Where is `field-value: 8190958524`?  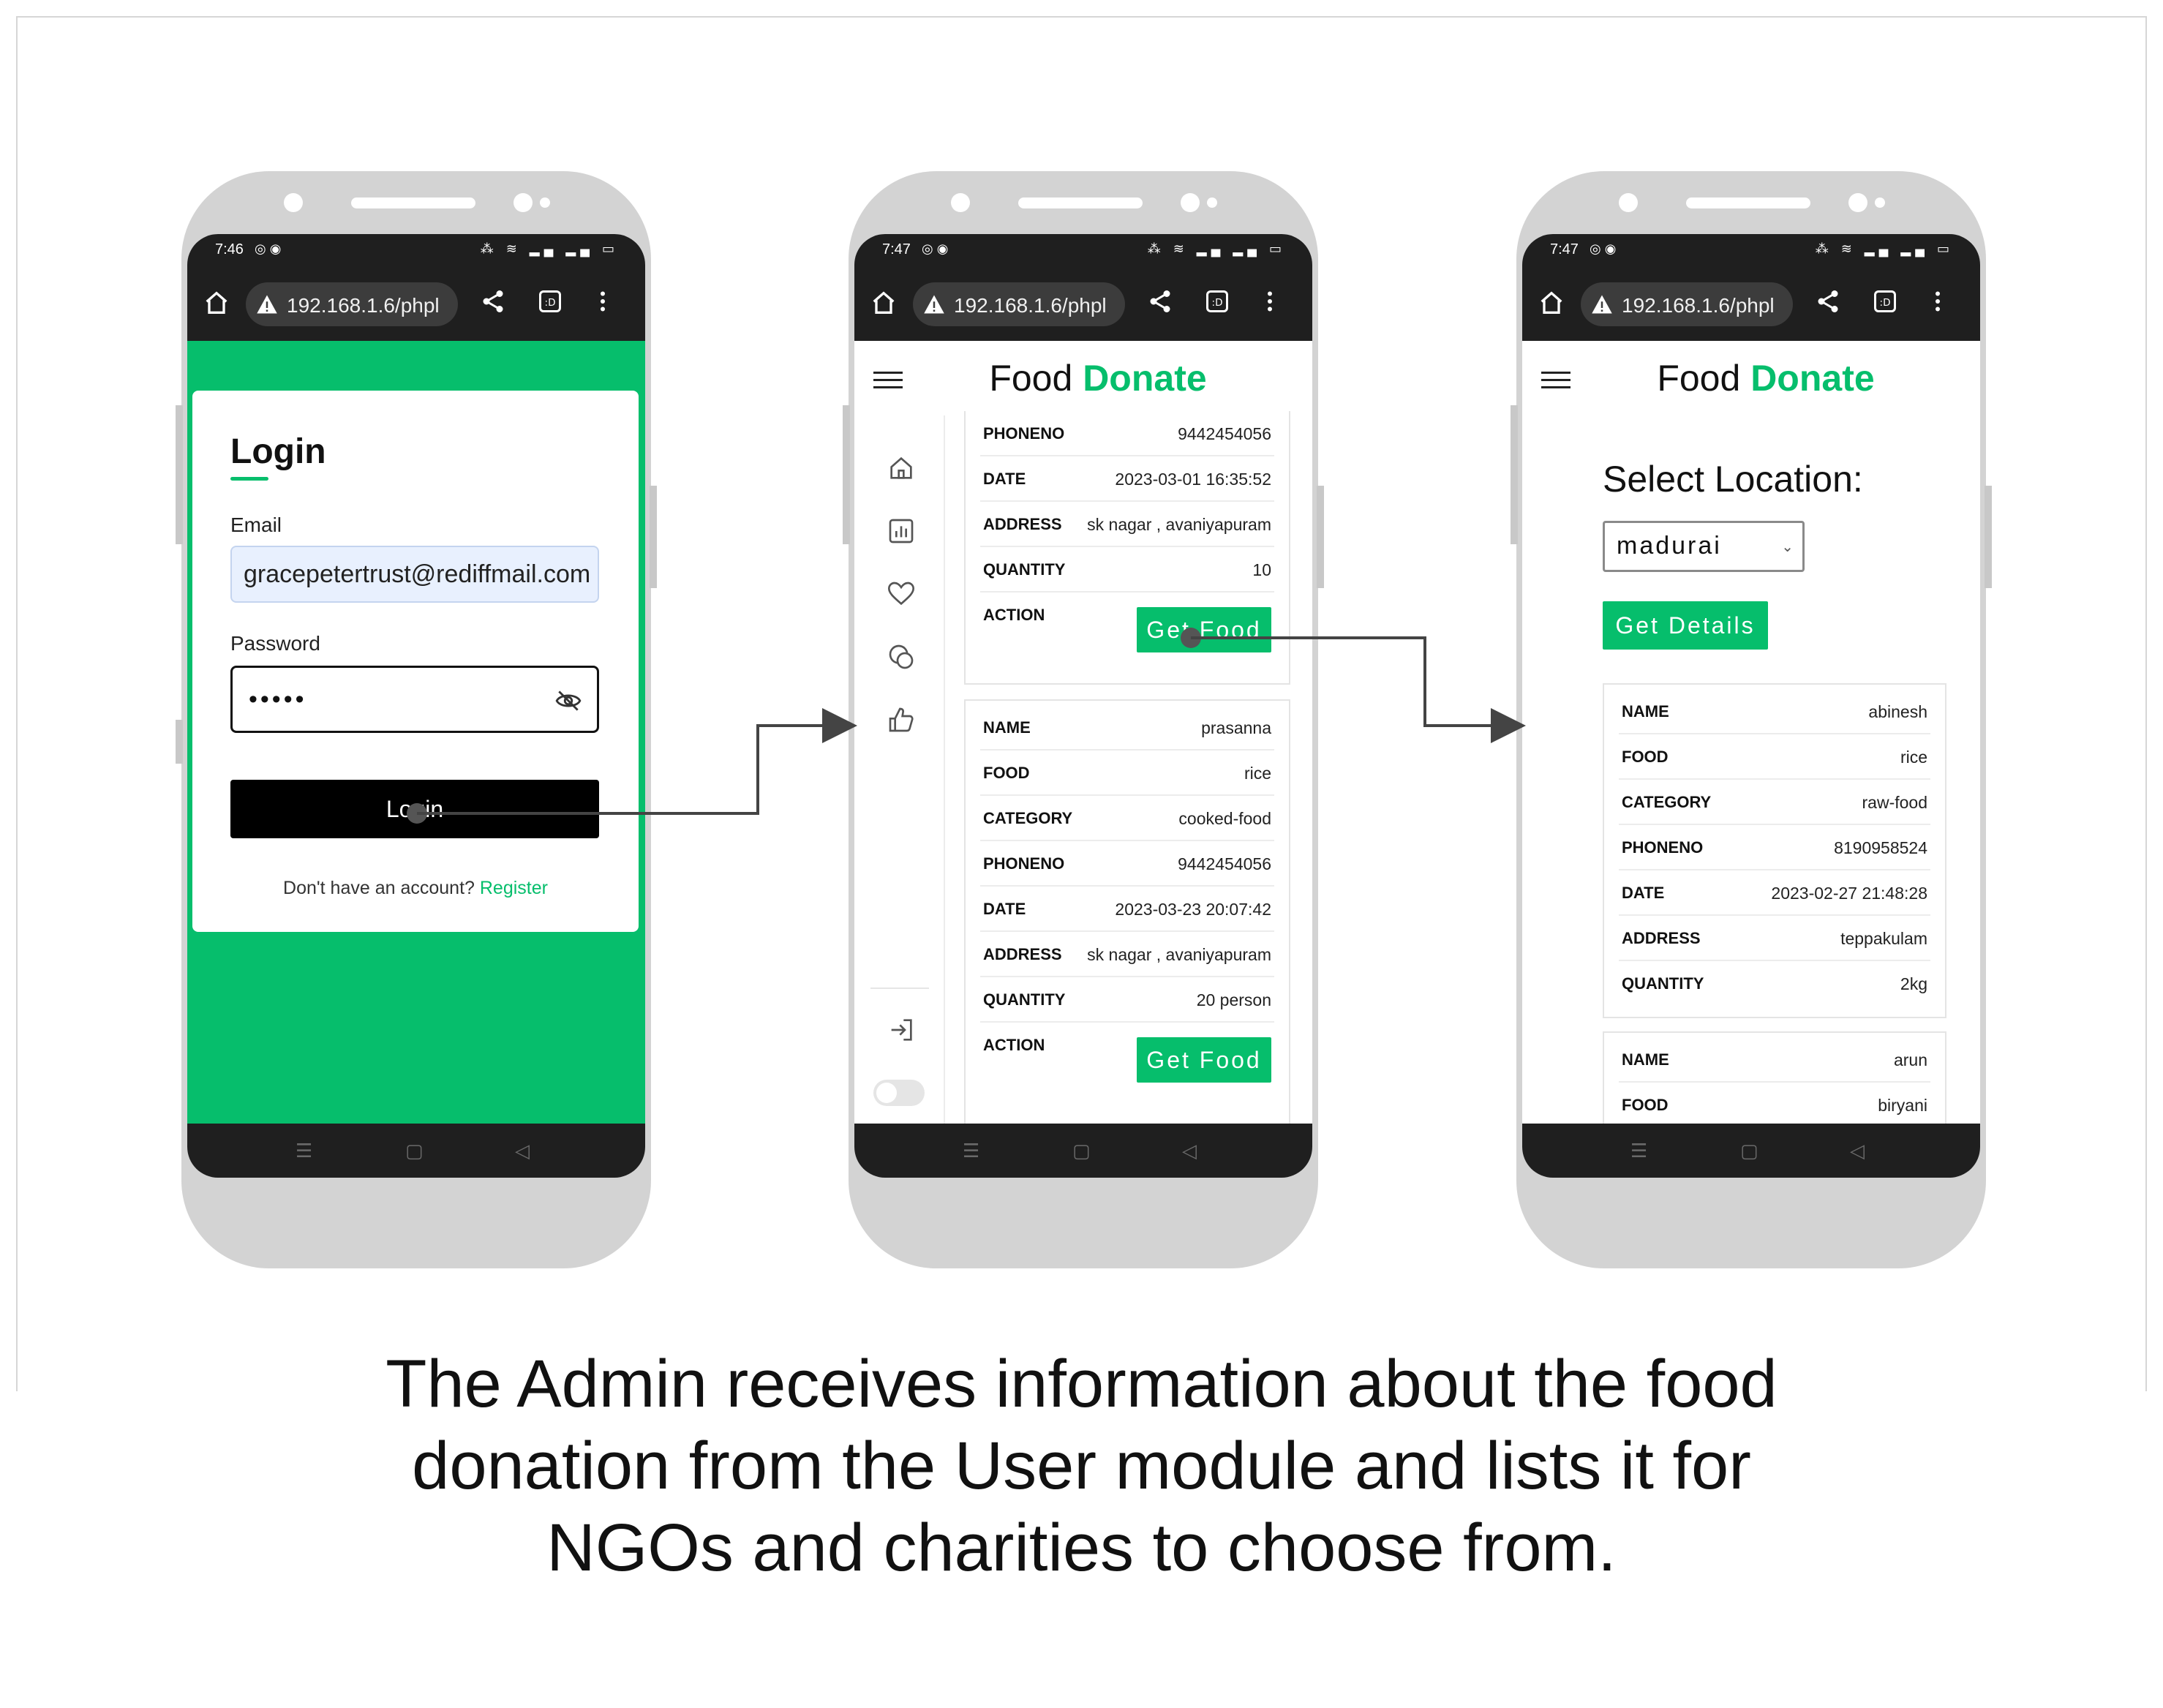
field-value: 8190958524 is located at coordinates (1880, 847).